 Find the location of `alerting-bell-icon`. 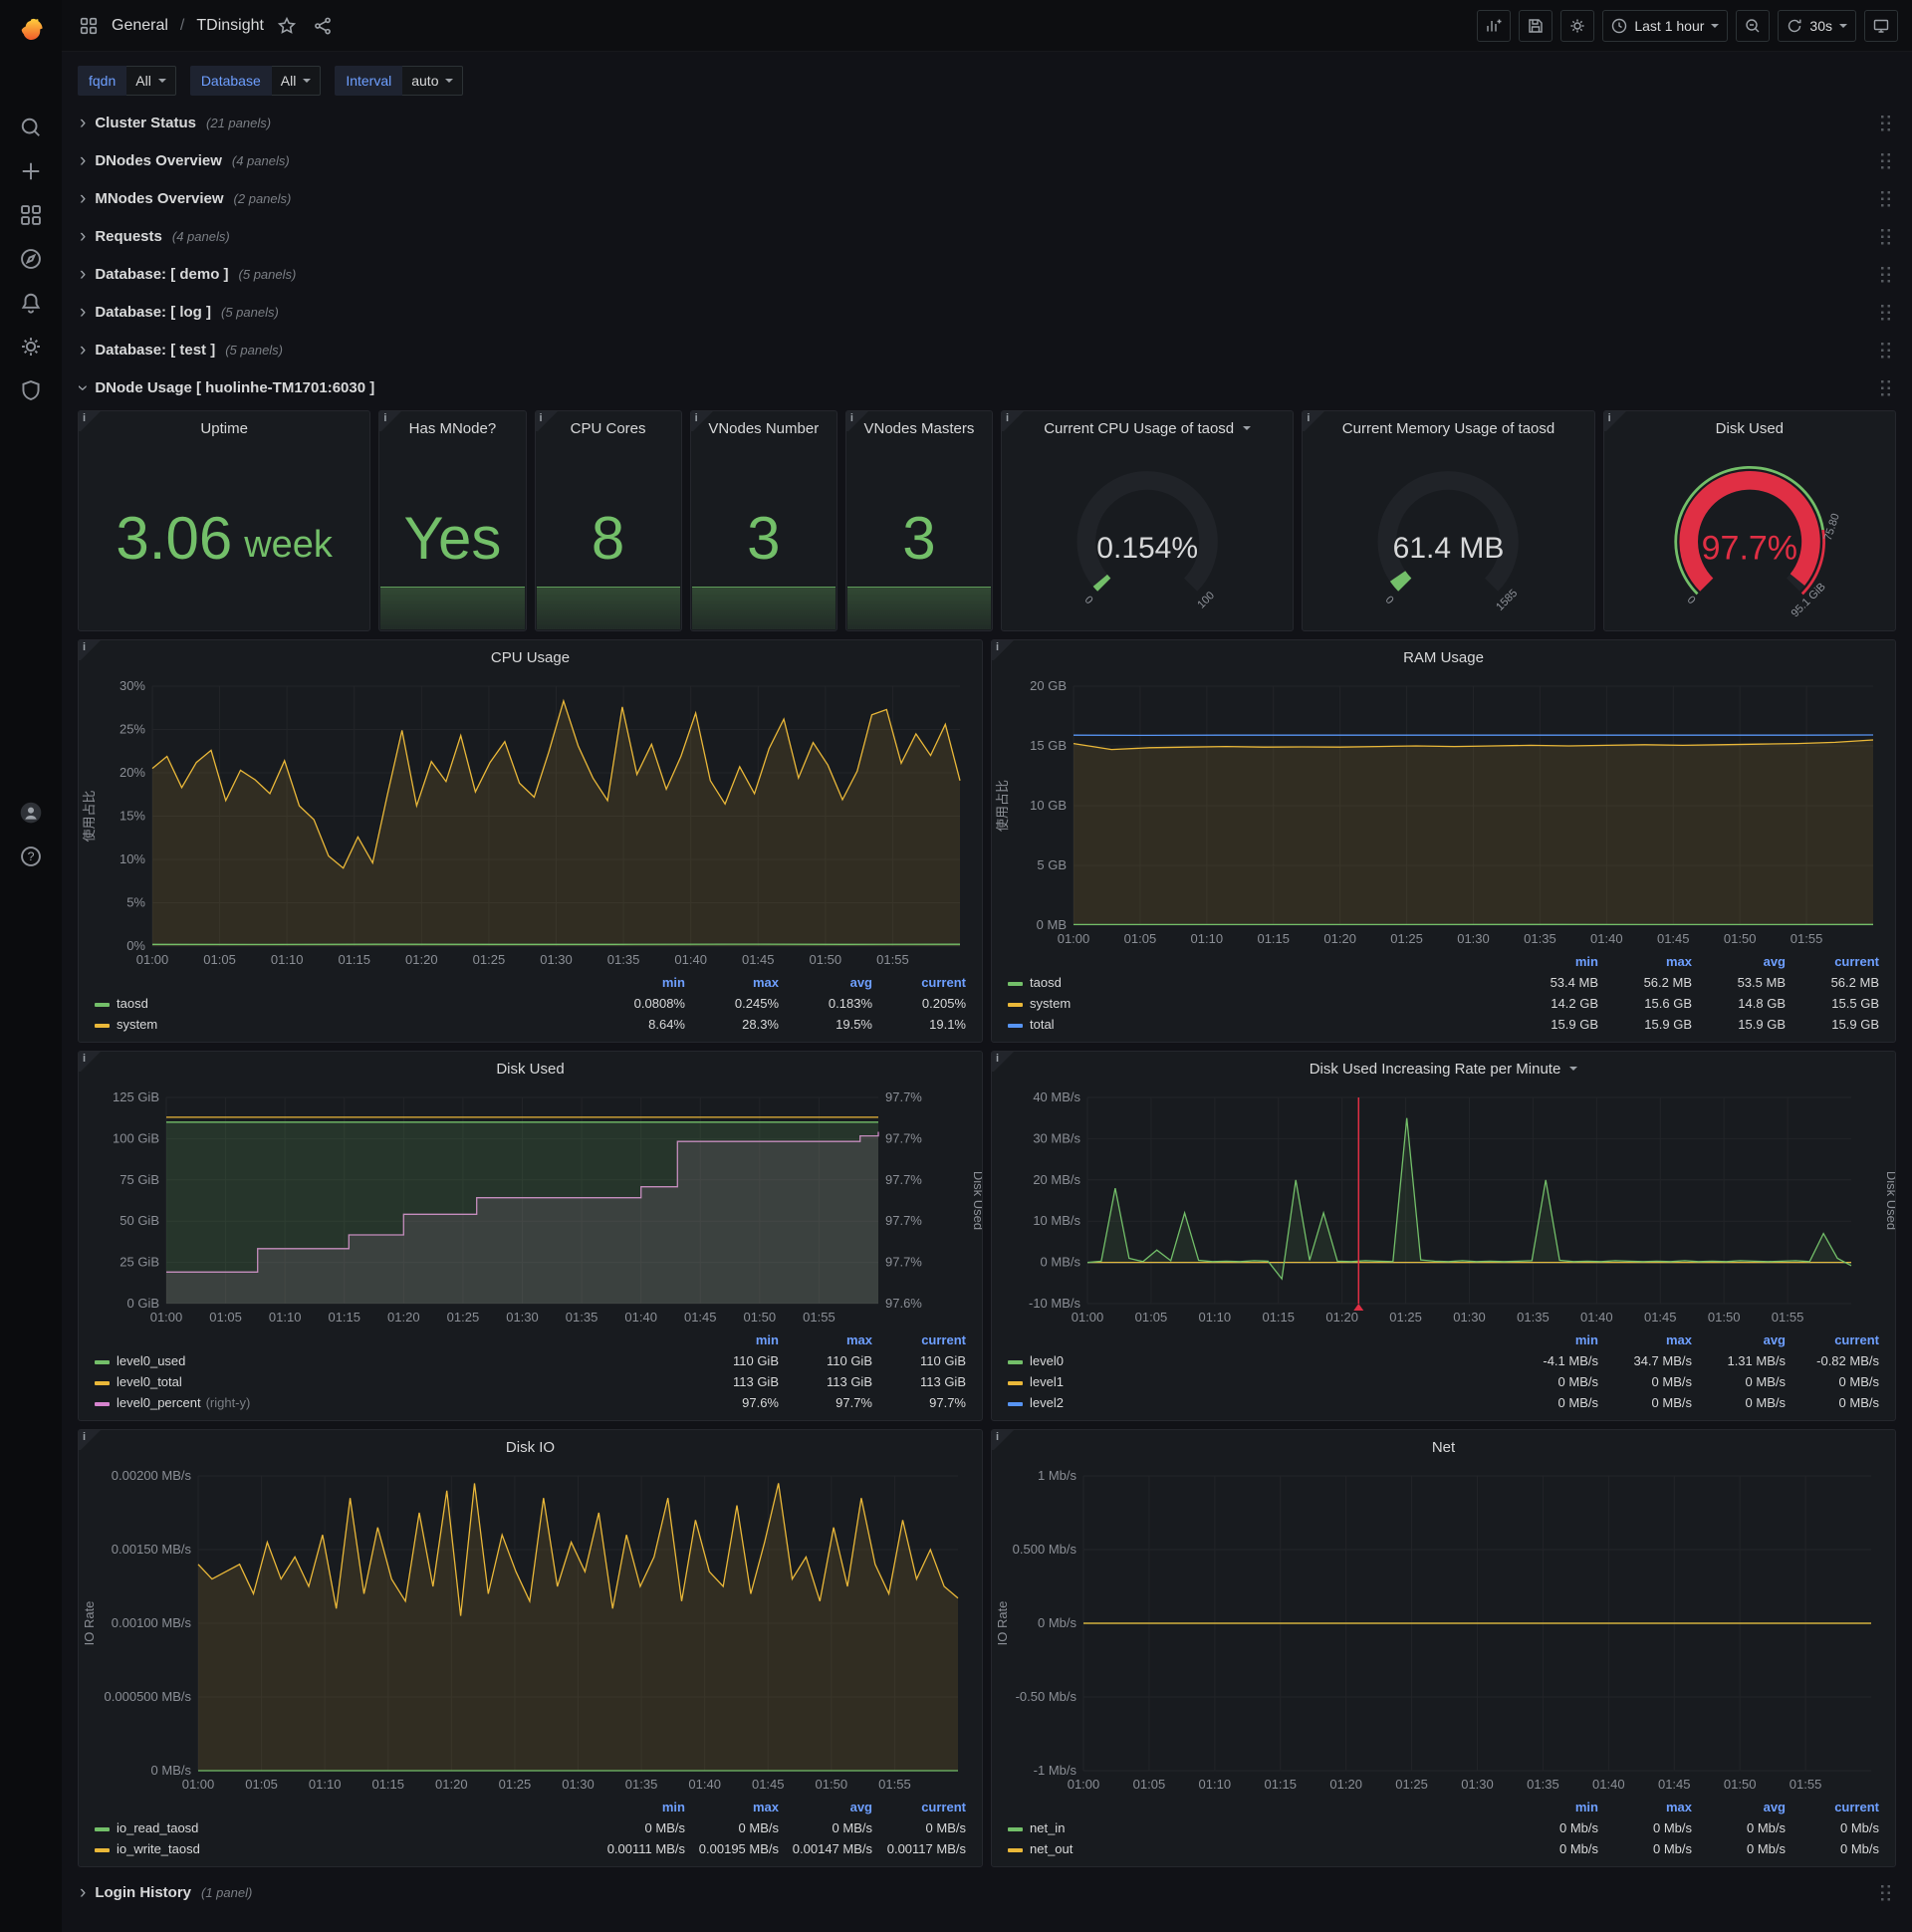

alerting-bell-icon is located at coordinates (31, 303).